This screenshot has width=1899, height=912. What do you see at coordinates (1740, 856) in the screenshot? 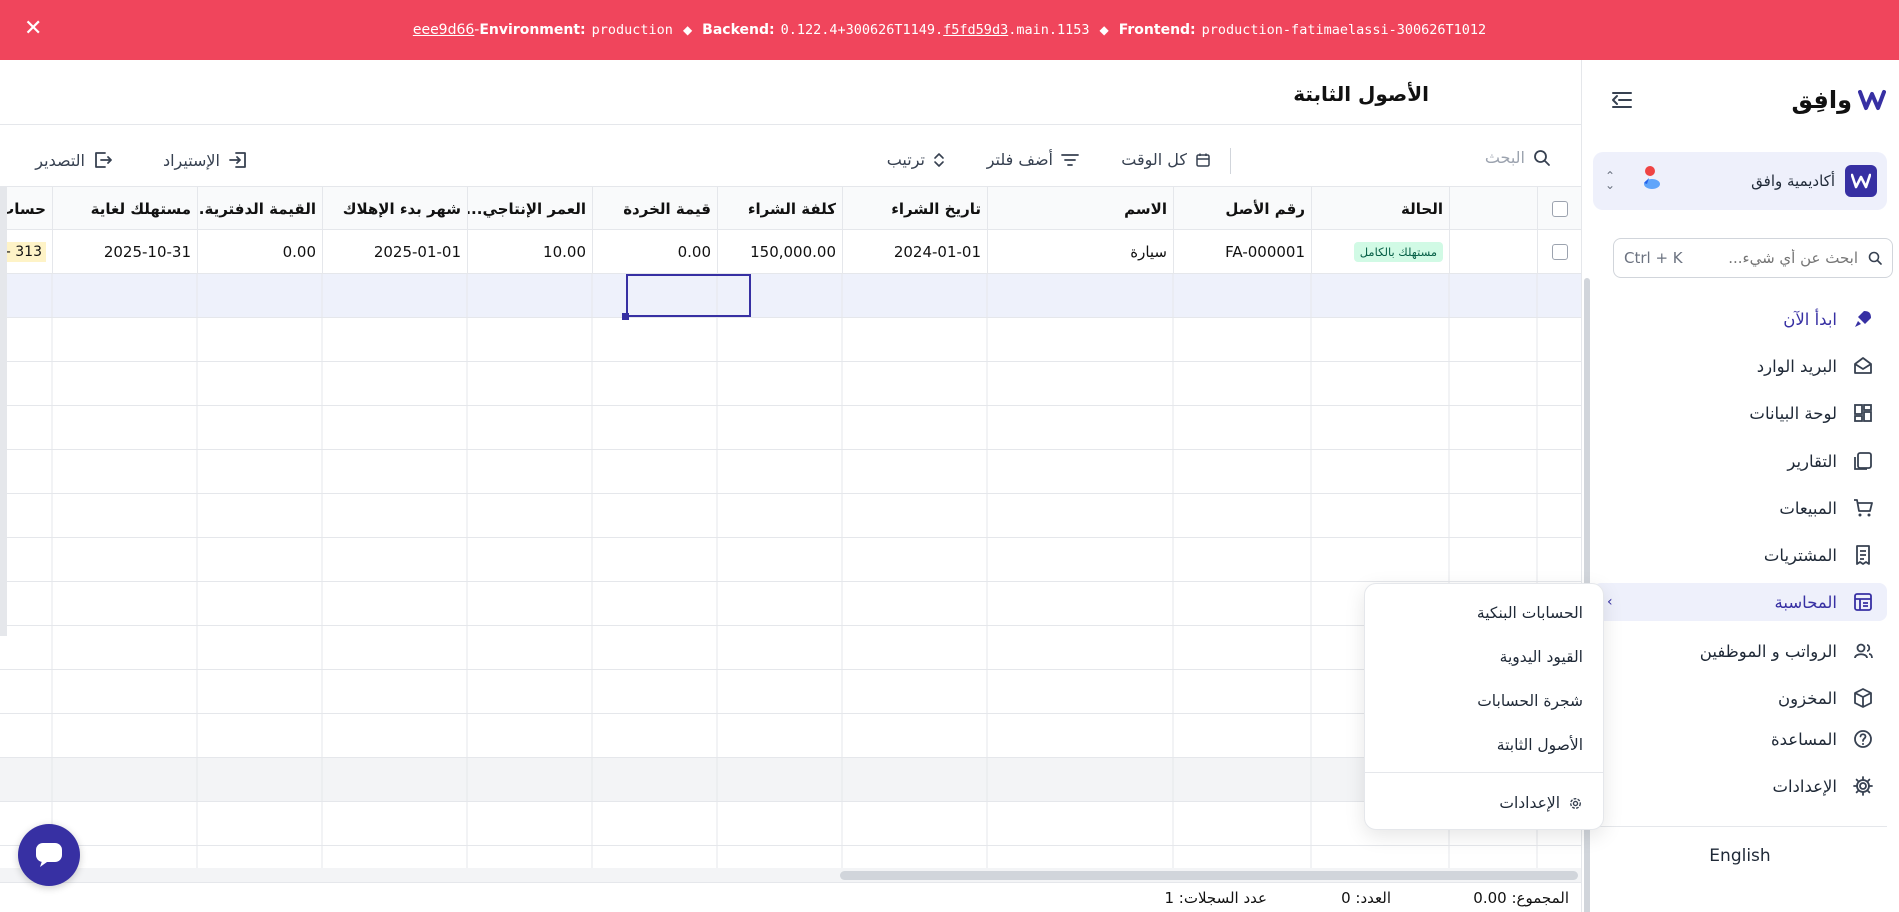
I see `language-switch: English` at bounding box center [1740, 856].